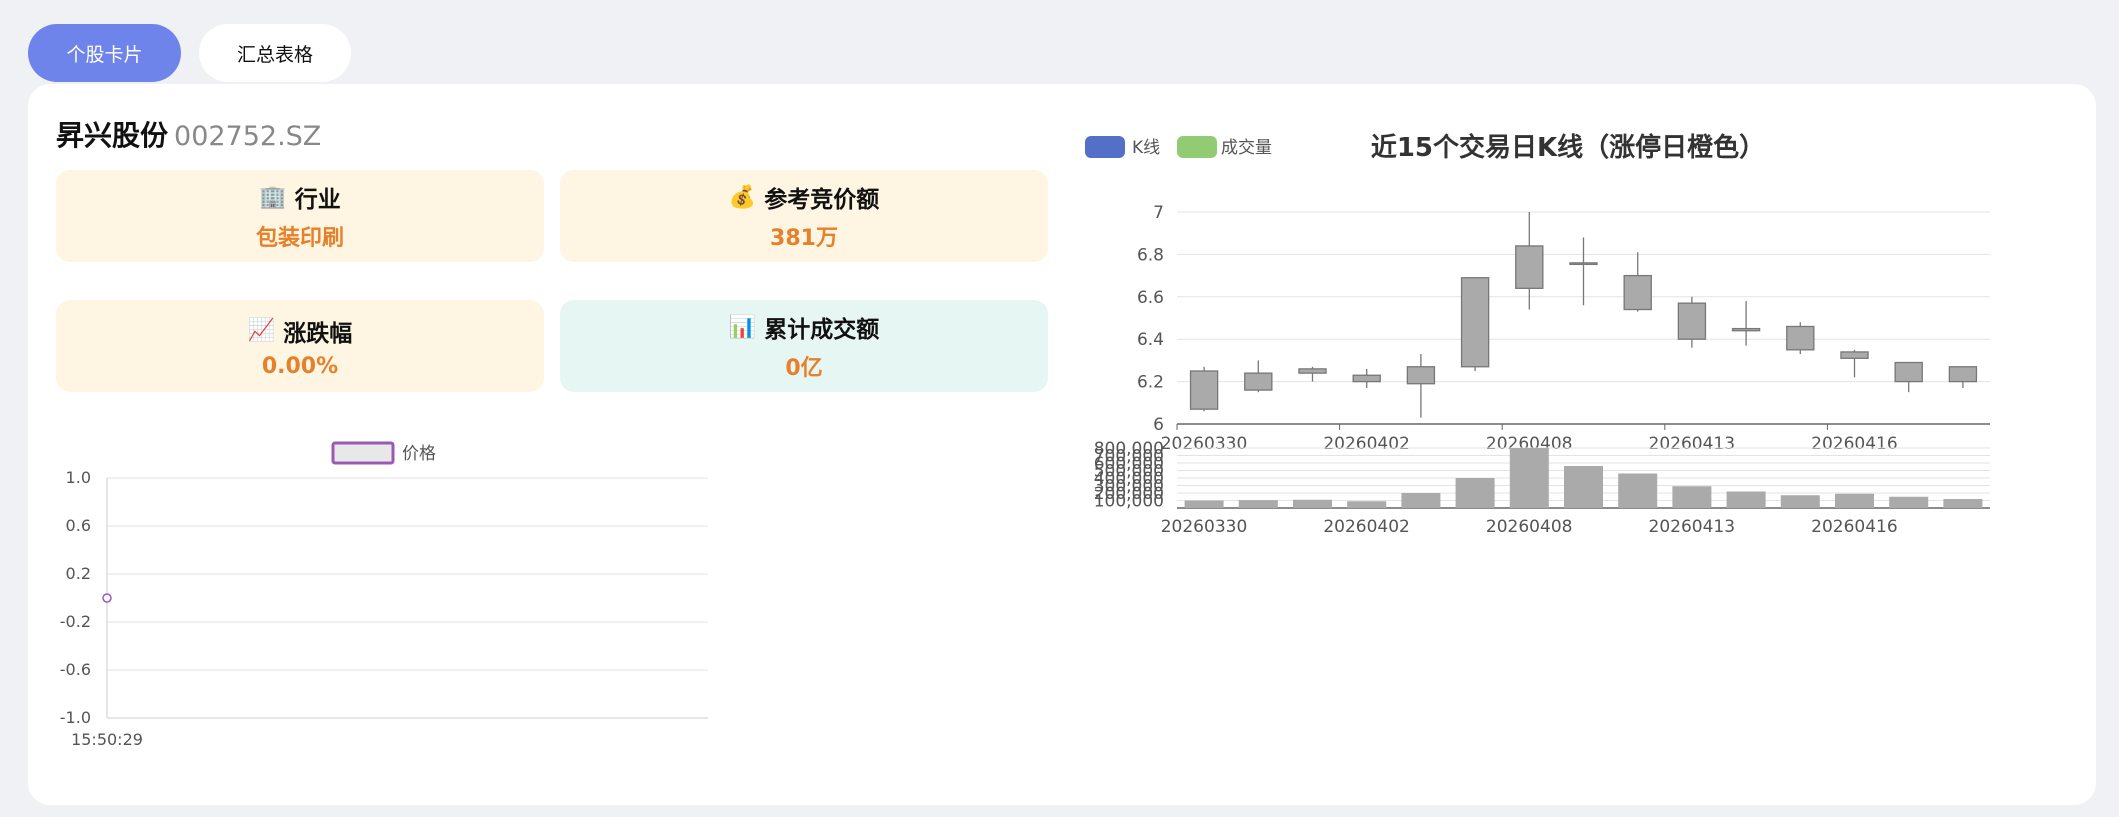 The image size is (2119, 817). I want to click on legend-label-volume: 成交量, so click(1246, 148).